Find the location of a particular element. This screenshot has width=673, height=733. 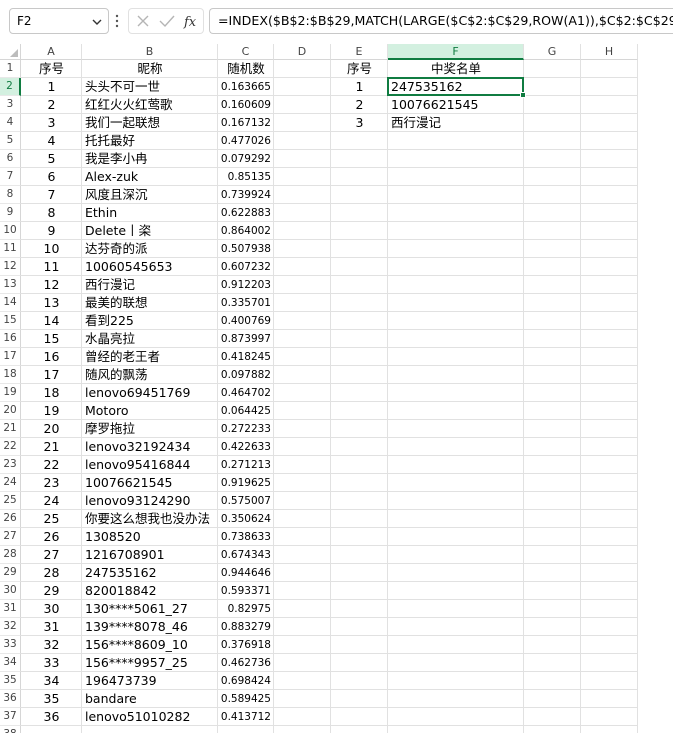

cell-index: 15 is located at coordinates (51, 339).